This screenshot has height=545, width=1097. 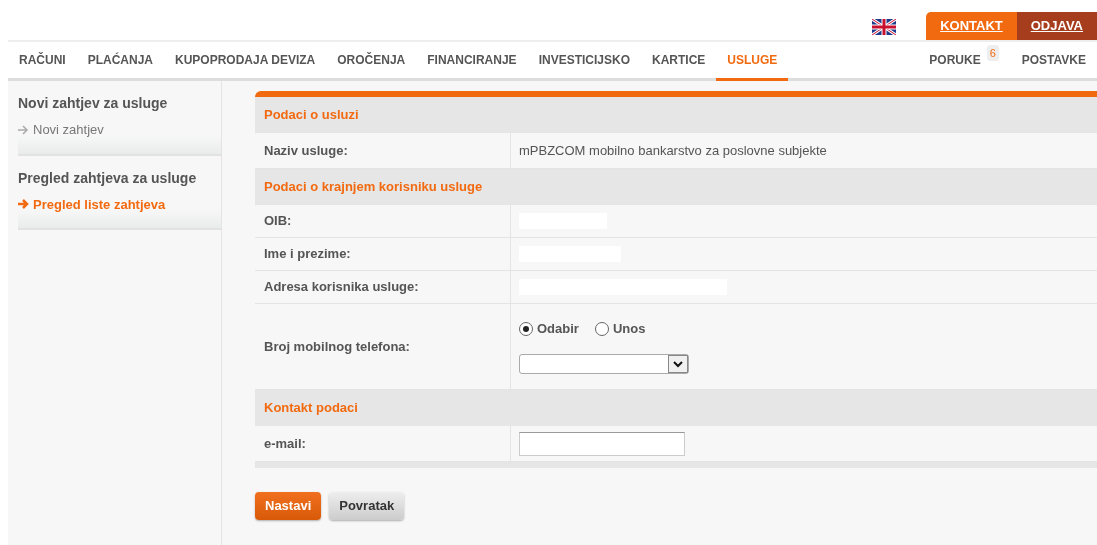 I want to click on field-label: Broj mobilnog telefona:, so click(x=383, y=346).